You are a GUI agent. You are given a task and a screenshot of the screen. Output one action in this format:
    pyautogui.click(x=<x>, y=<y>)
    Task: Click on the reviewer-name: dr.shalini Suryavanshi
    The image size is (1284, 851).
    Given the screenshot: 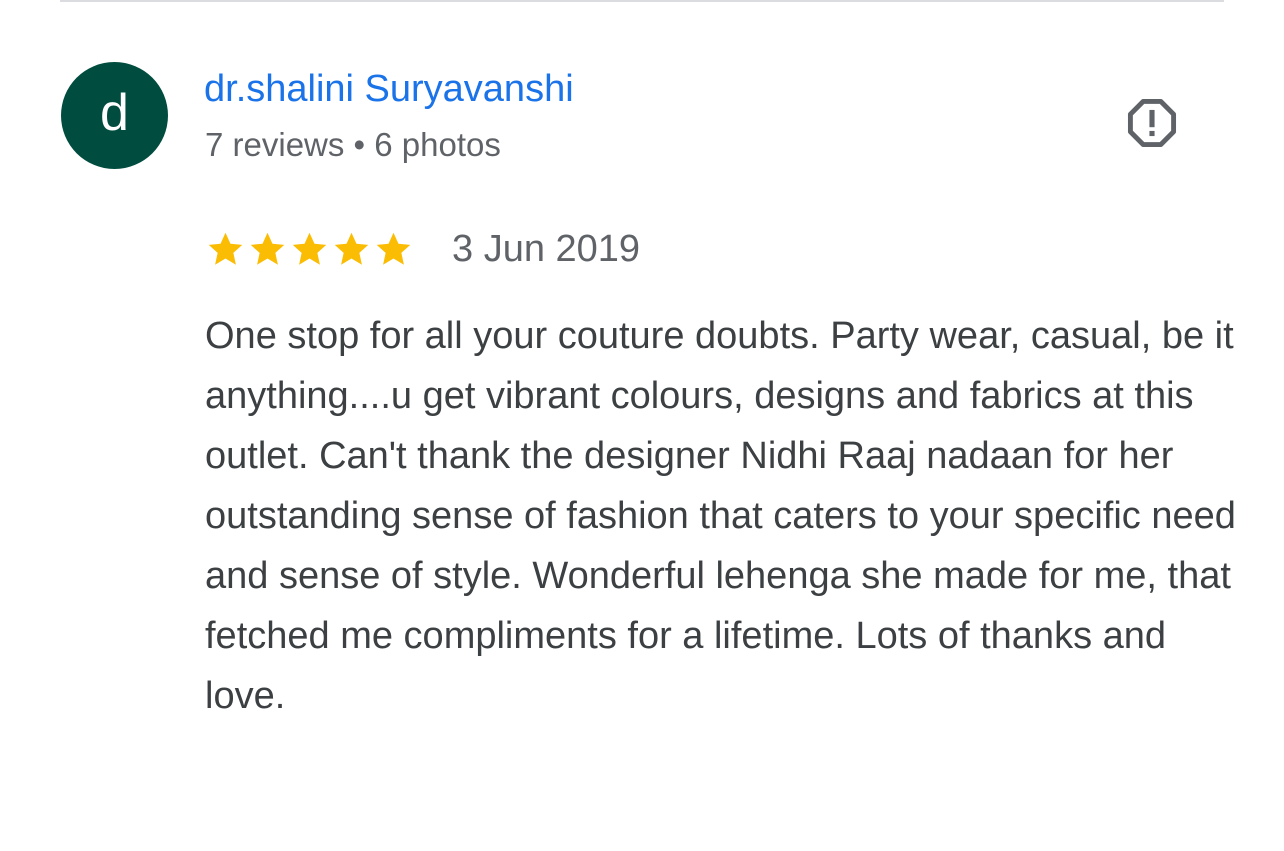 What is the action you would take?
    pyautogui.click(x=389, y=89)
    